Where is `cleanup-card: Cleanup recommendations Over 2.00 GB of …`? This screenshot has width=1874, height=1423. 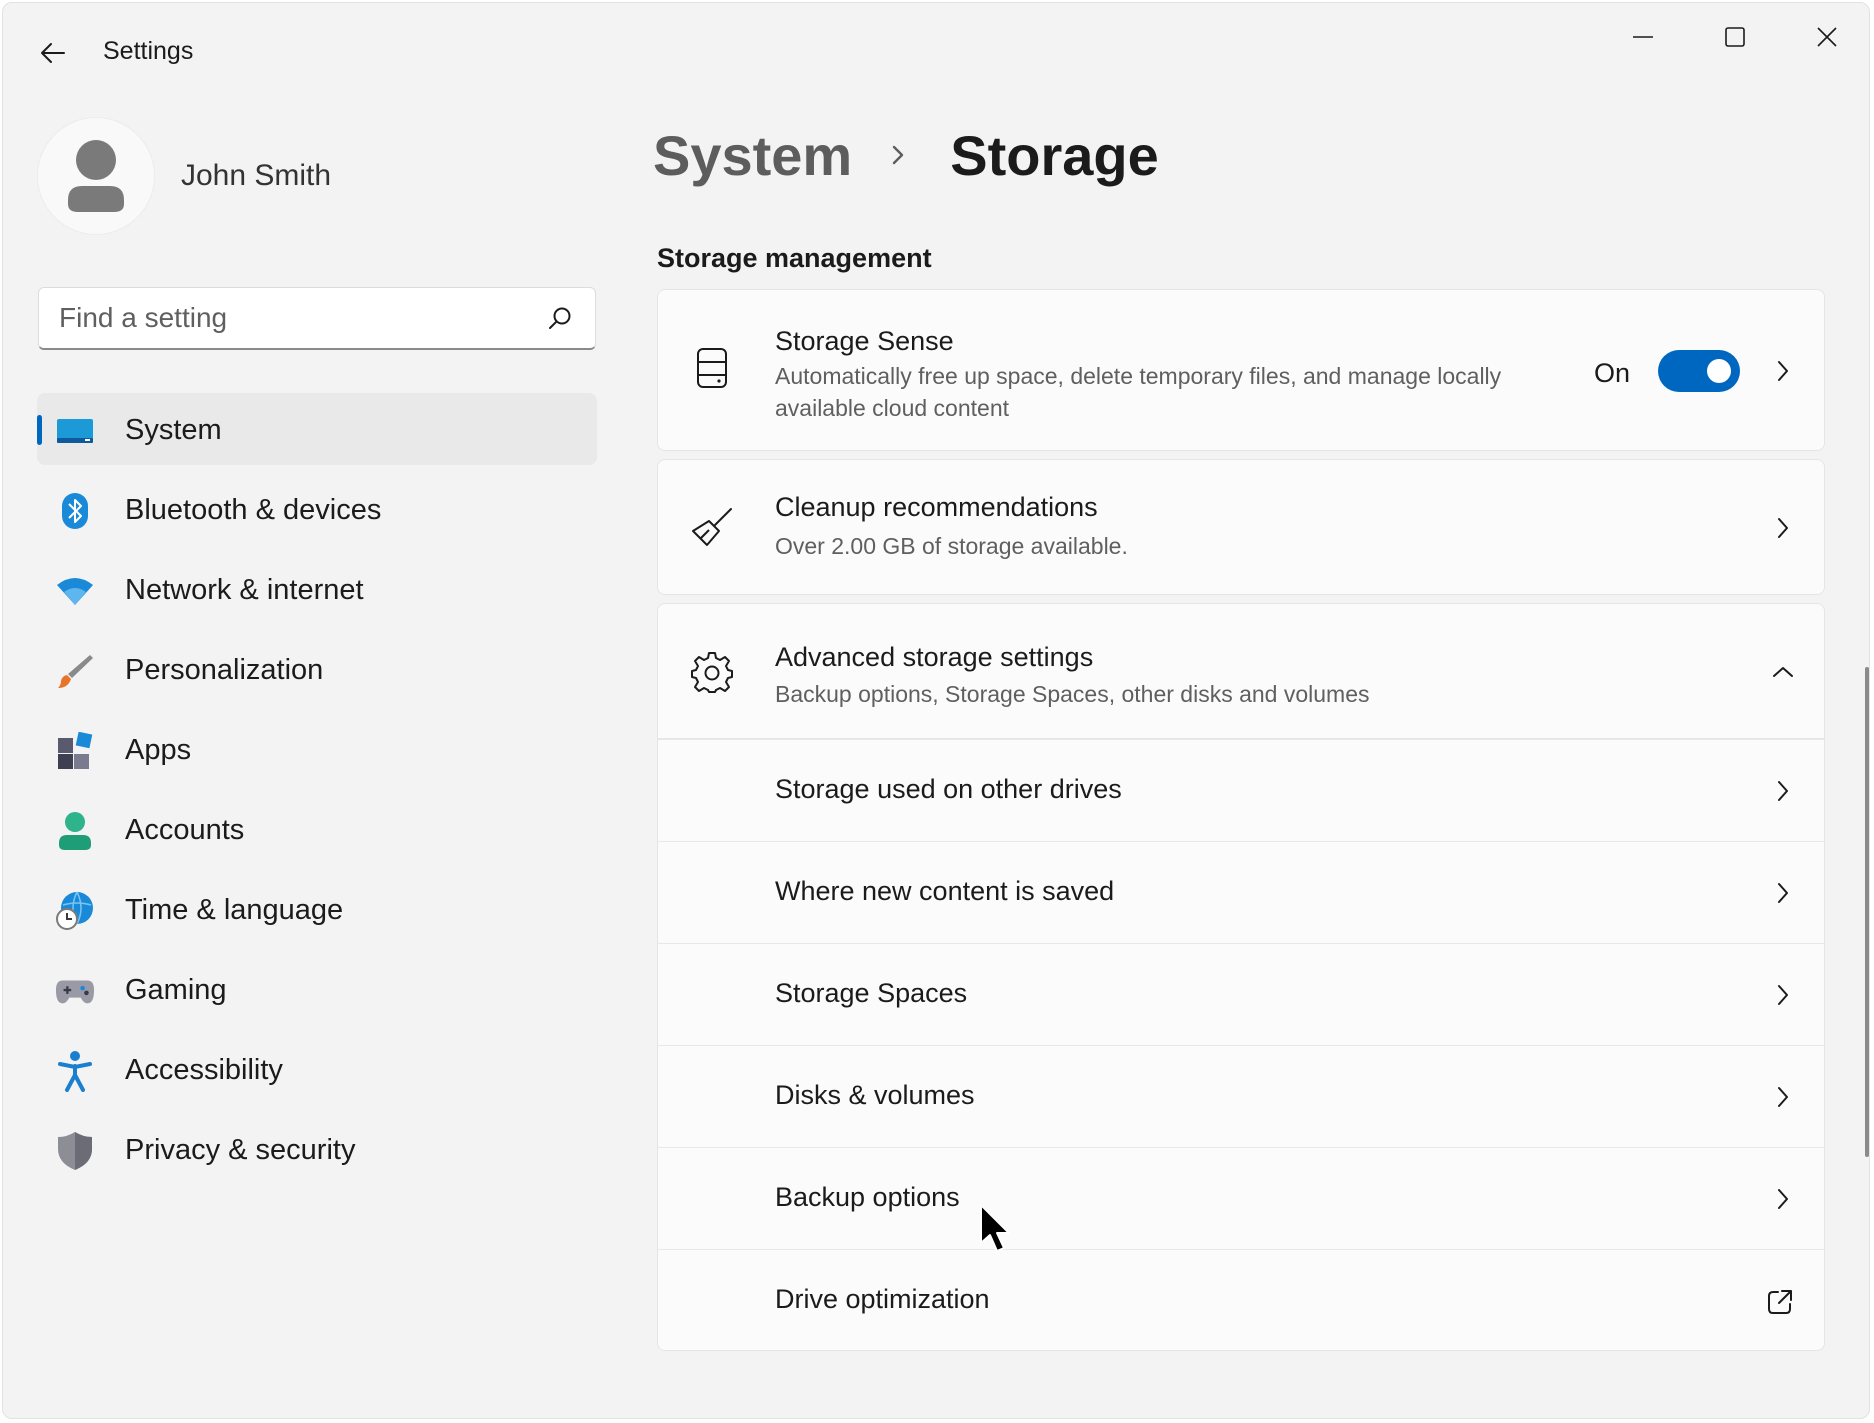 cleanup-card: Cleanup recommendations Over 2.00 GB of … is located at coordinates (1241, 527).